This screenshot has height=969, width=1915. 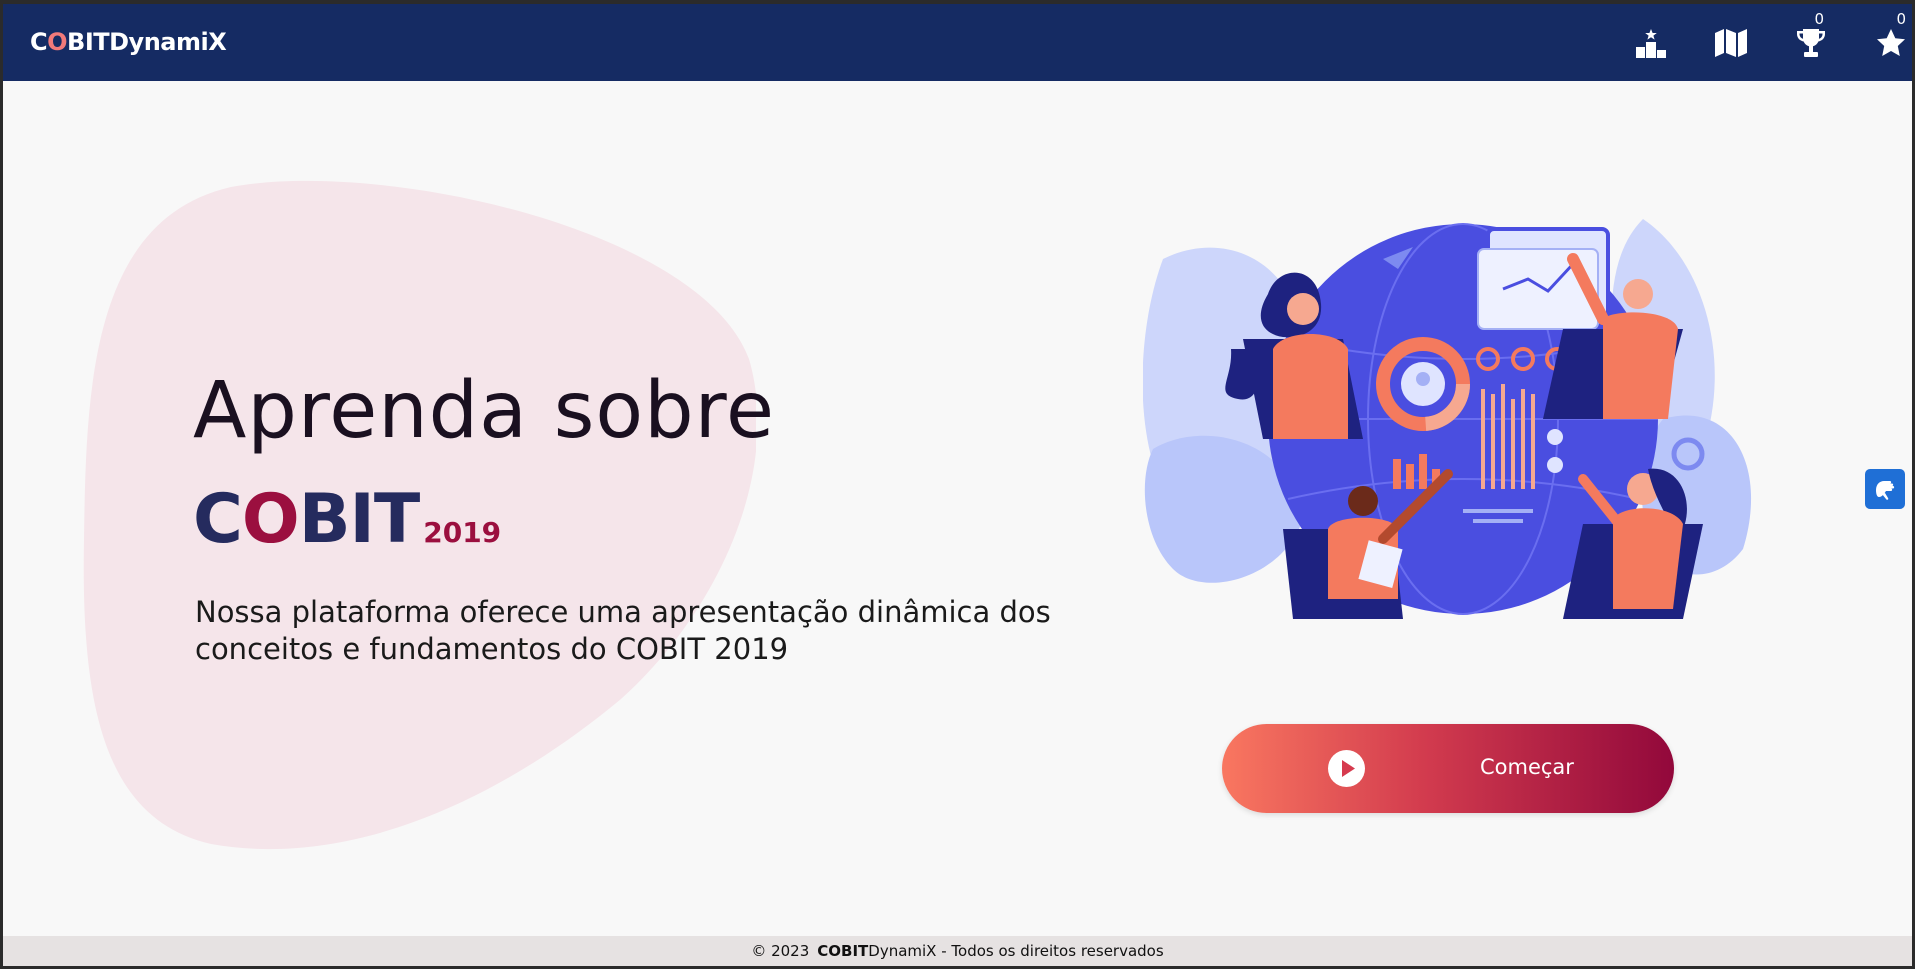 What do you see at coordinates (218, 519) in the screenshot?
I see `cobit-letter-c: C` at bounding box center [218, 519].